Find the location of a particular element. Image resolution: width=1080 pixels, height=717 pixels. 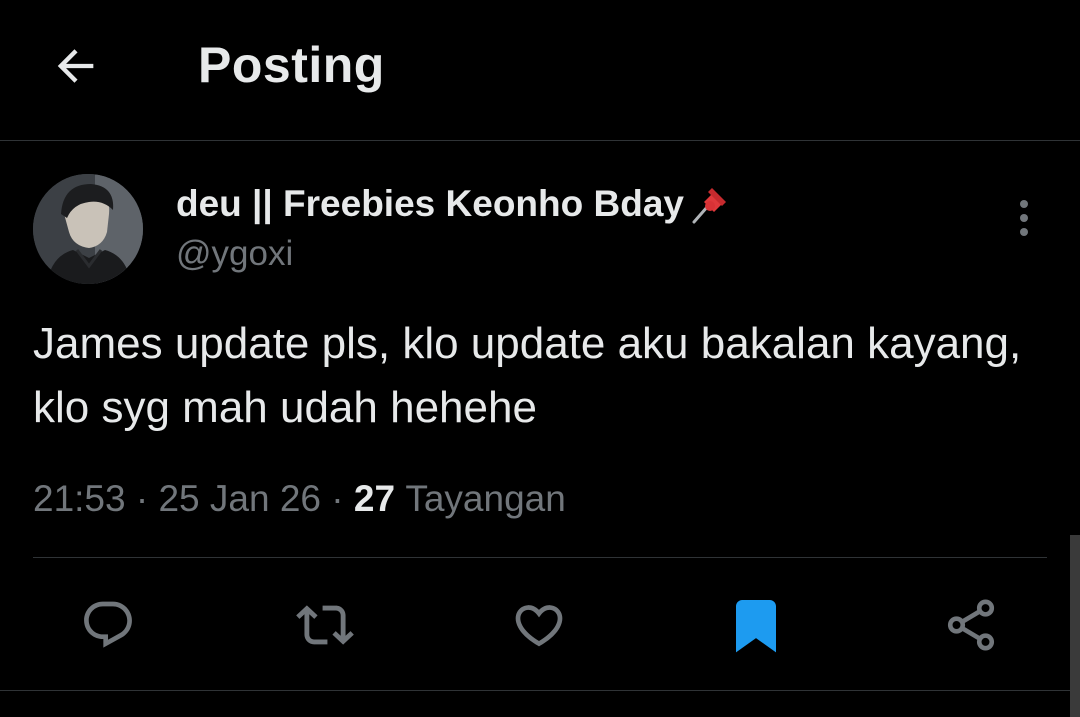

heart-icon is located at coordinates (539, 626).